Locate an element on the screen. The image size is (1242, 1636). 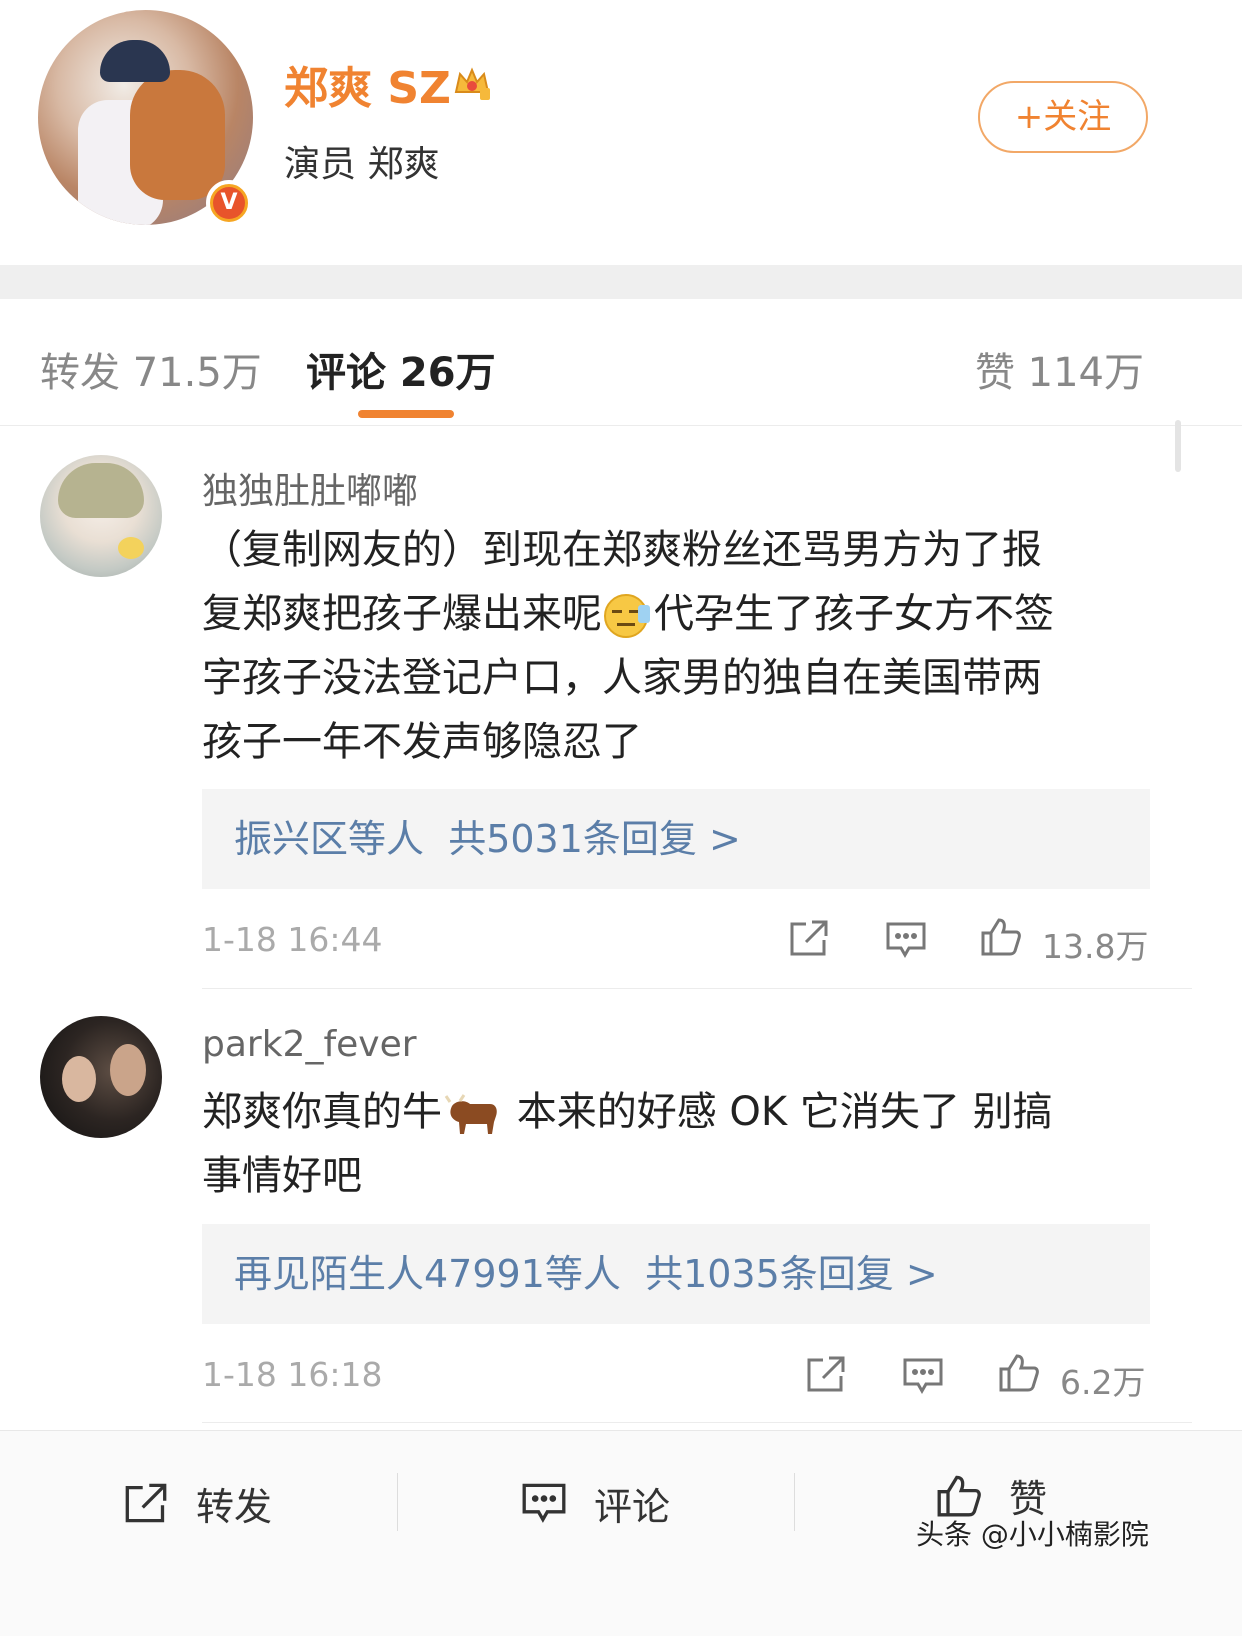
bottom-comment-button: 评论 is located at coordinates (595, 1504).